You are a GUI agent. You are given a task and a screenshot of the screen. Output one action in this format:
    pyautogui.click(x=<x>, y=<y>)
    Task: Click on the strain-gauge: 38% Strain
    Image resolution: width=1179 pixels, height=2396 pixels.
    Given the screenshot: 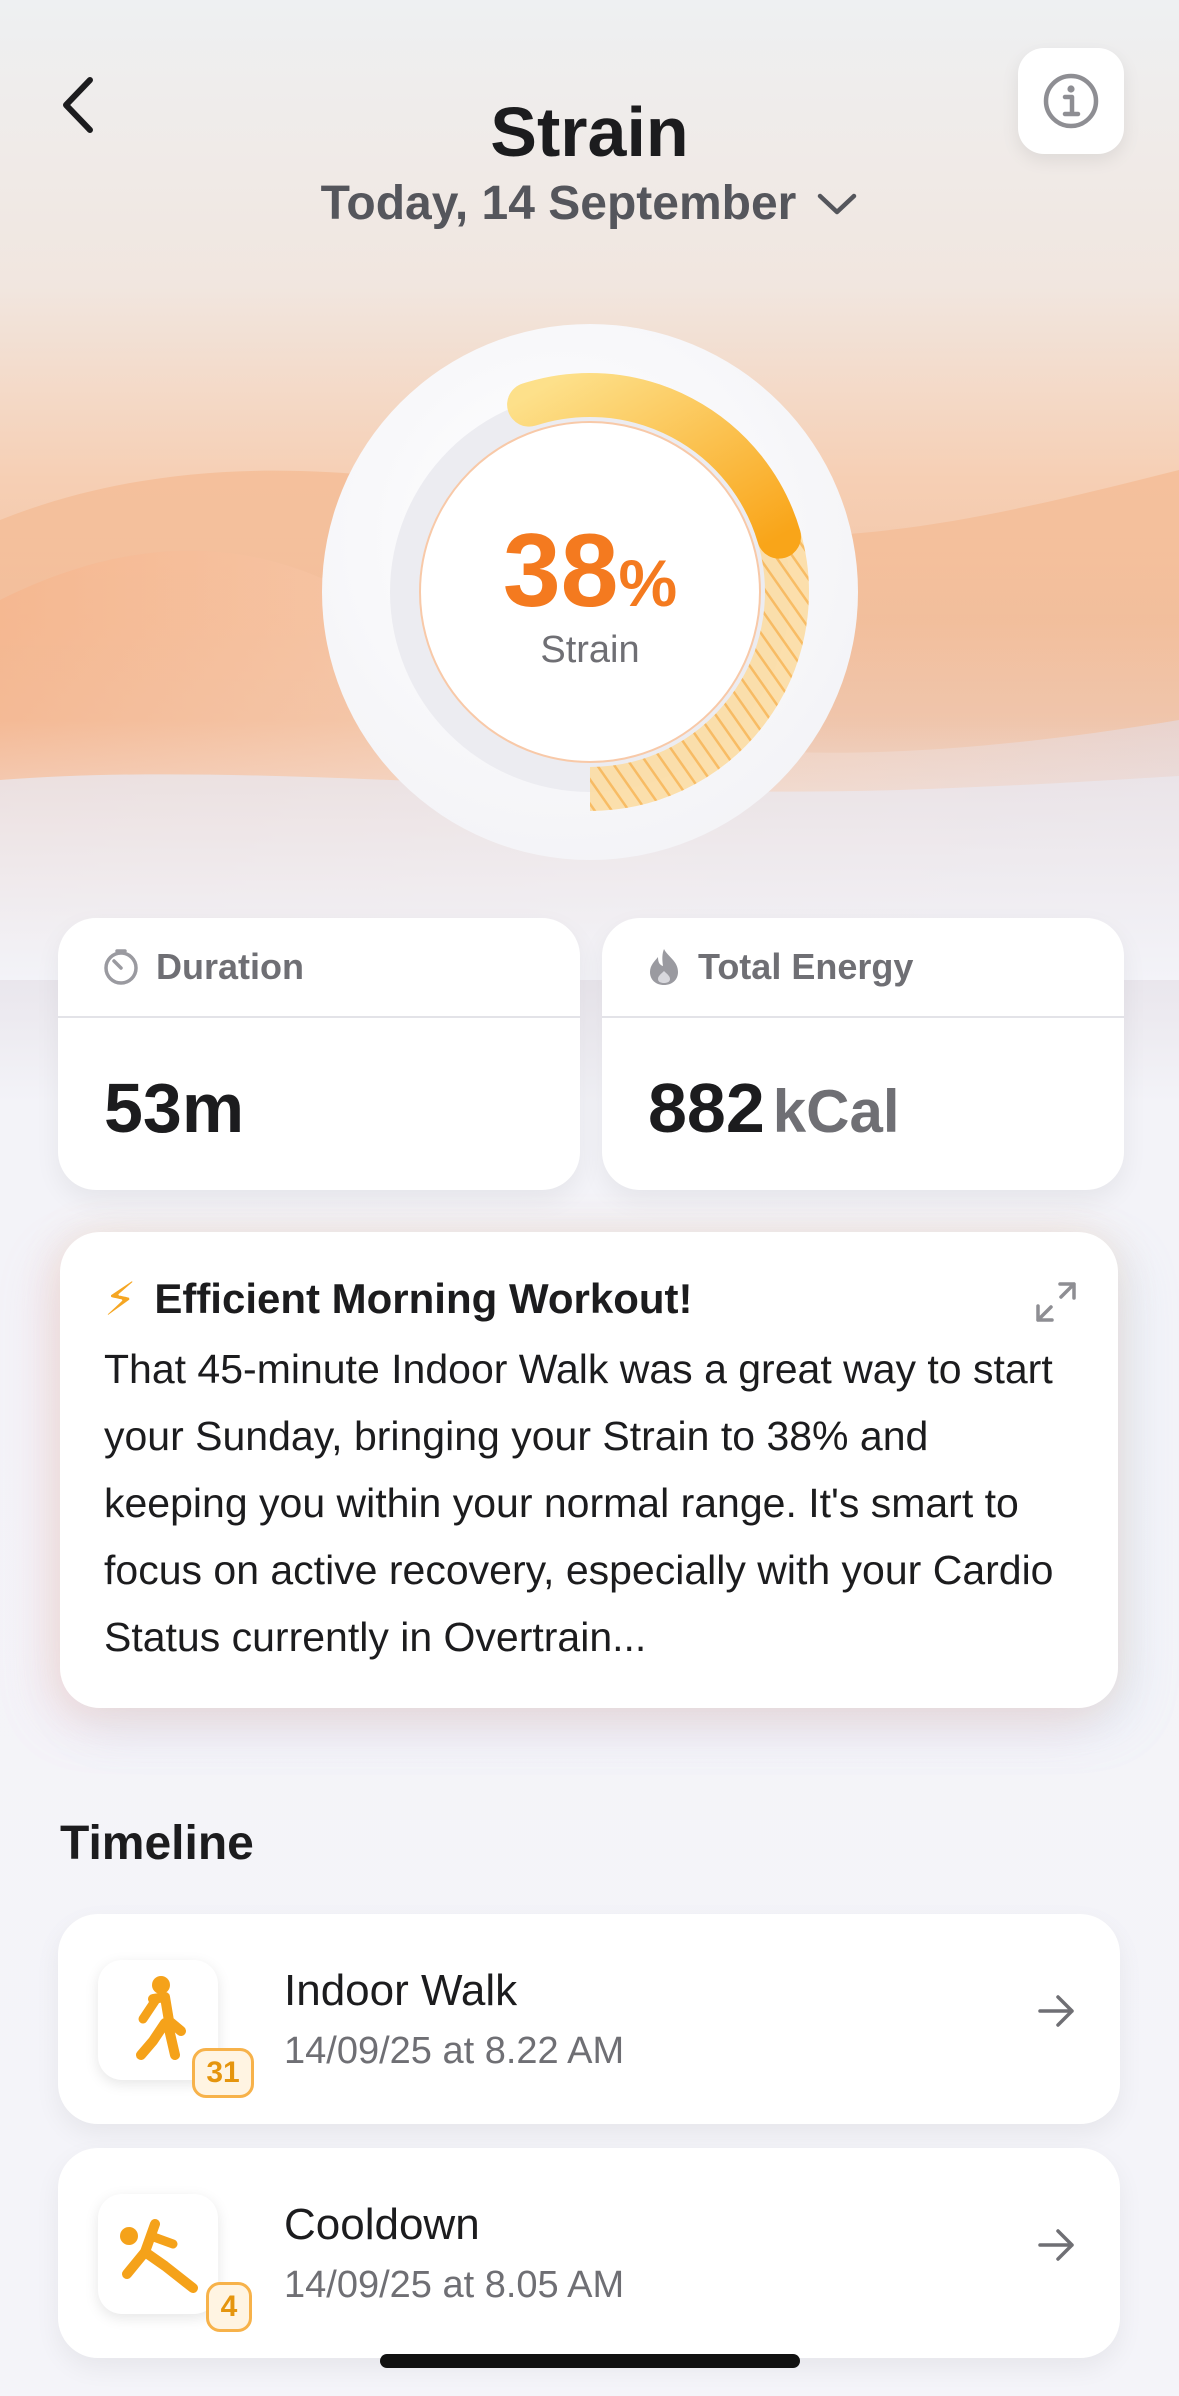 What is the action you would take?
    pyautogui.click(x=590, y=592)
    